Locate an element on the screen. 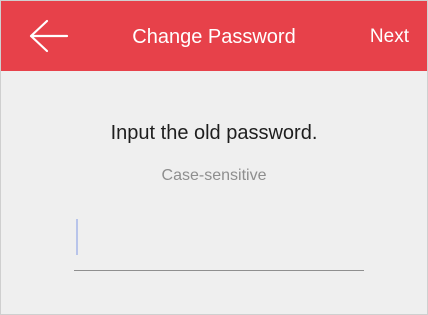 Image resolution: width=428 pixels, height=315 pixels. case-sensitive-hint: Case-sensitive is located at coordinates (214, 175).